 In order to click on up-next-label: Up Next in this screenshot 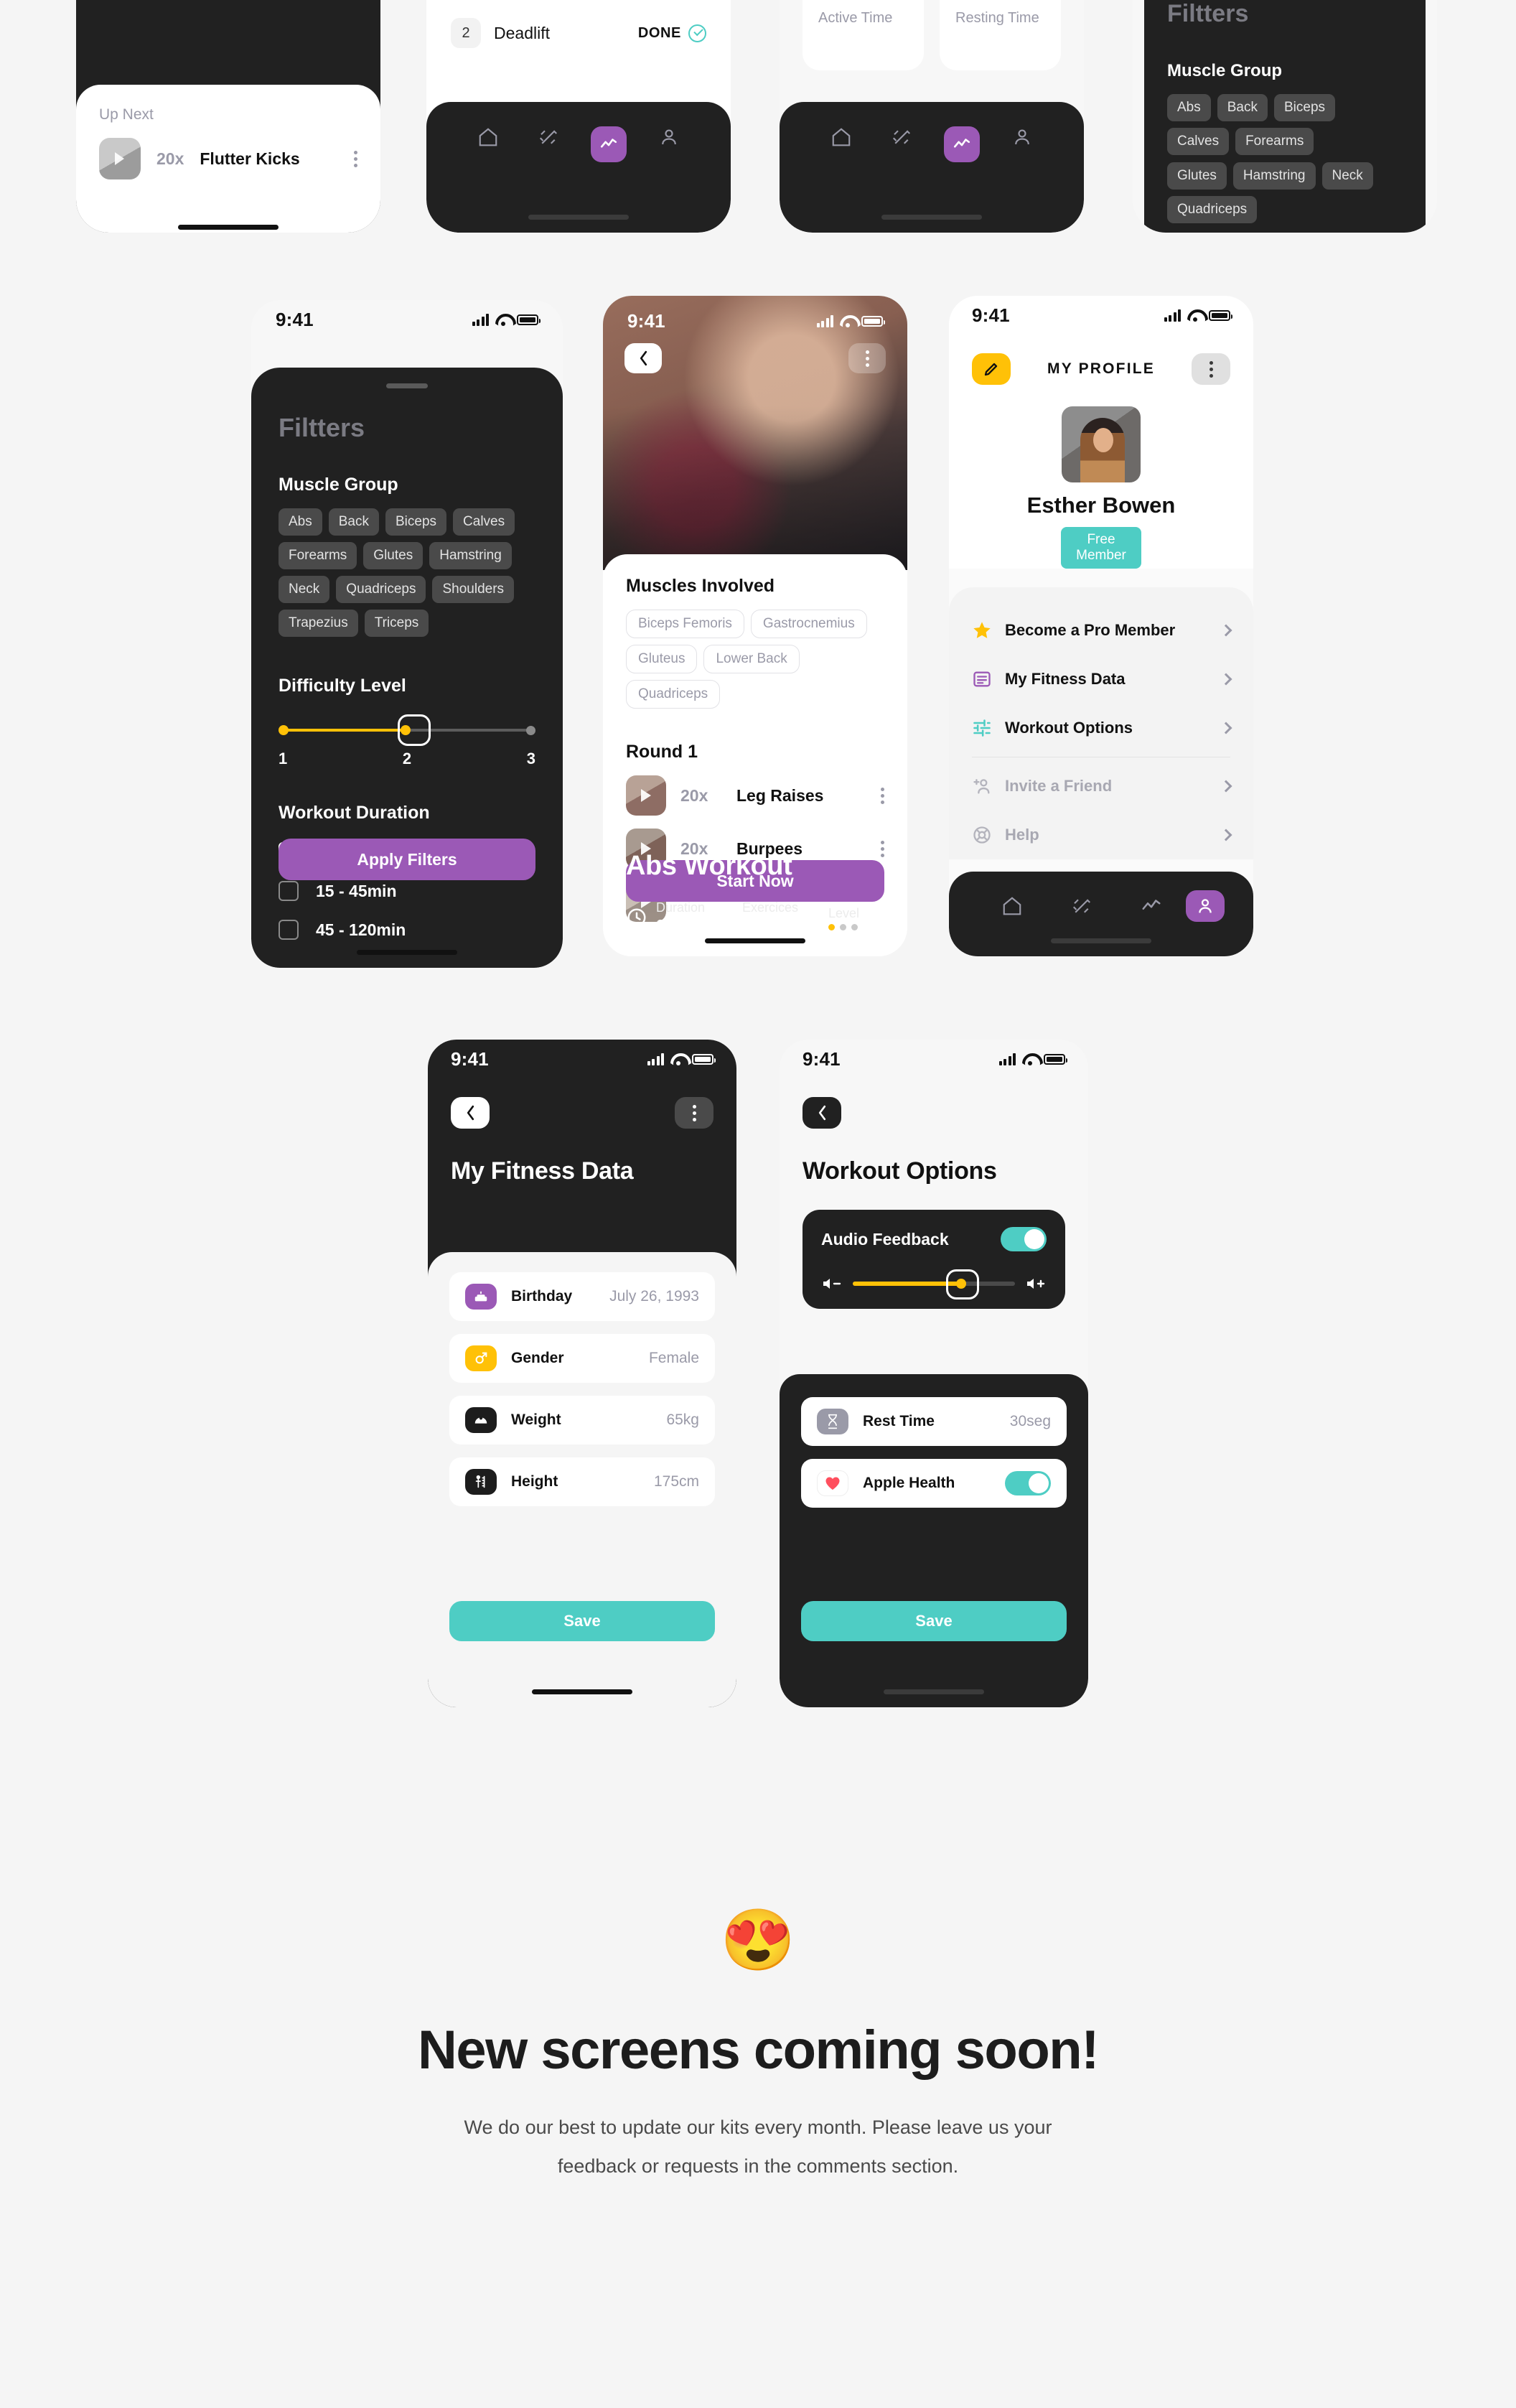, I will do `click(127, 114)`.